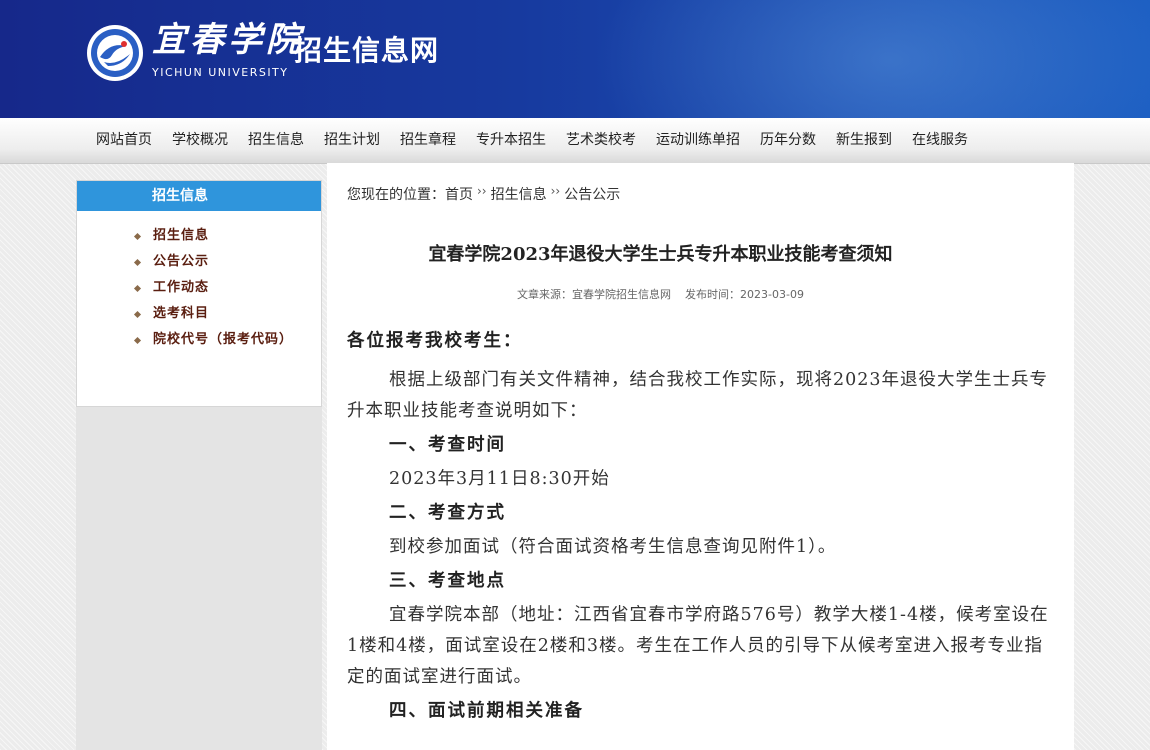 Image resolution: width=1150 pixels, height=750 pixels. I want to click on nav-item-school-overview: 学校概况, so click(200, 140).